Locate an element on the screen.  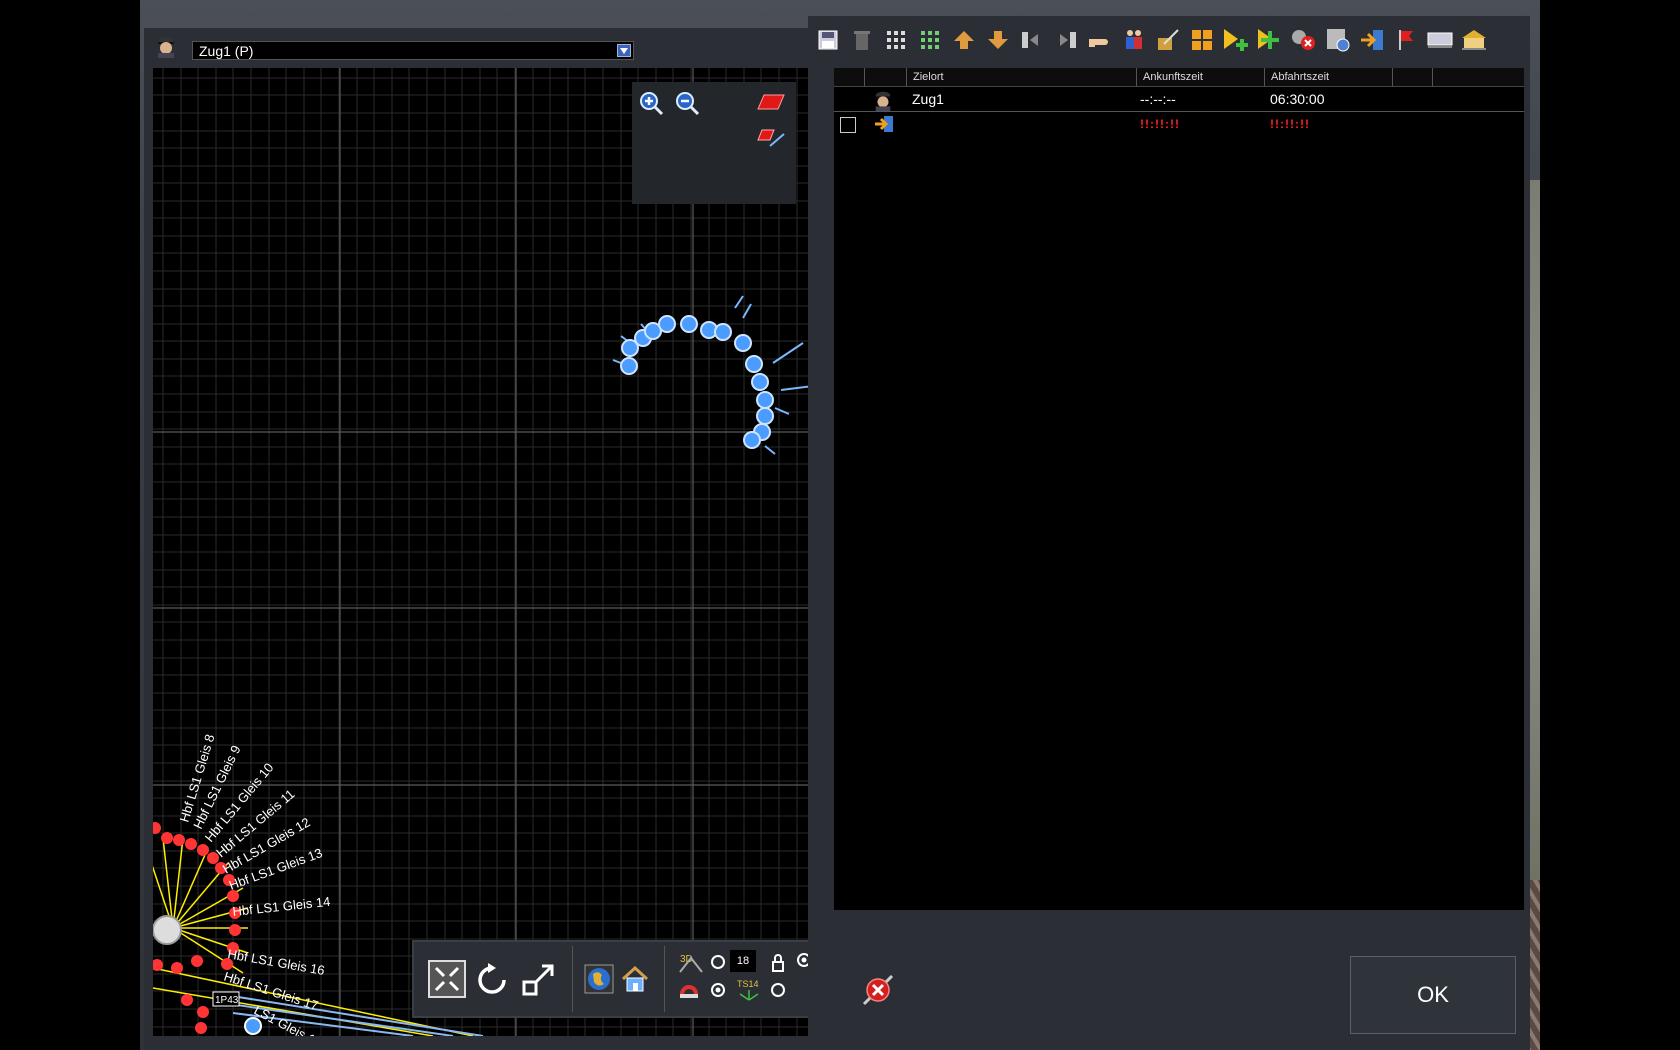
table-header: Zielort Ankunftszeit Abfahrtszeit is located at coordinates (1179, 77).